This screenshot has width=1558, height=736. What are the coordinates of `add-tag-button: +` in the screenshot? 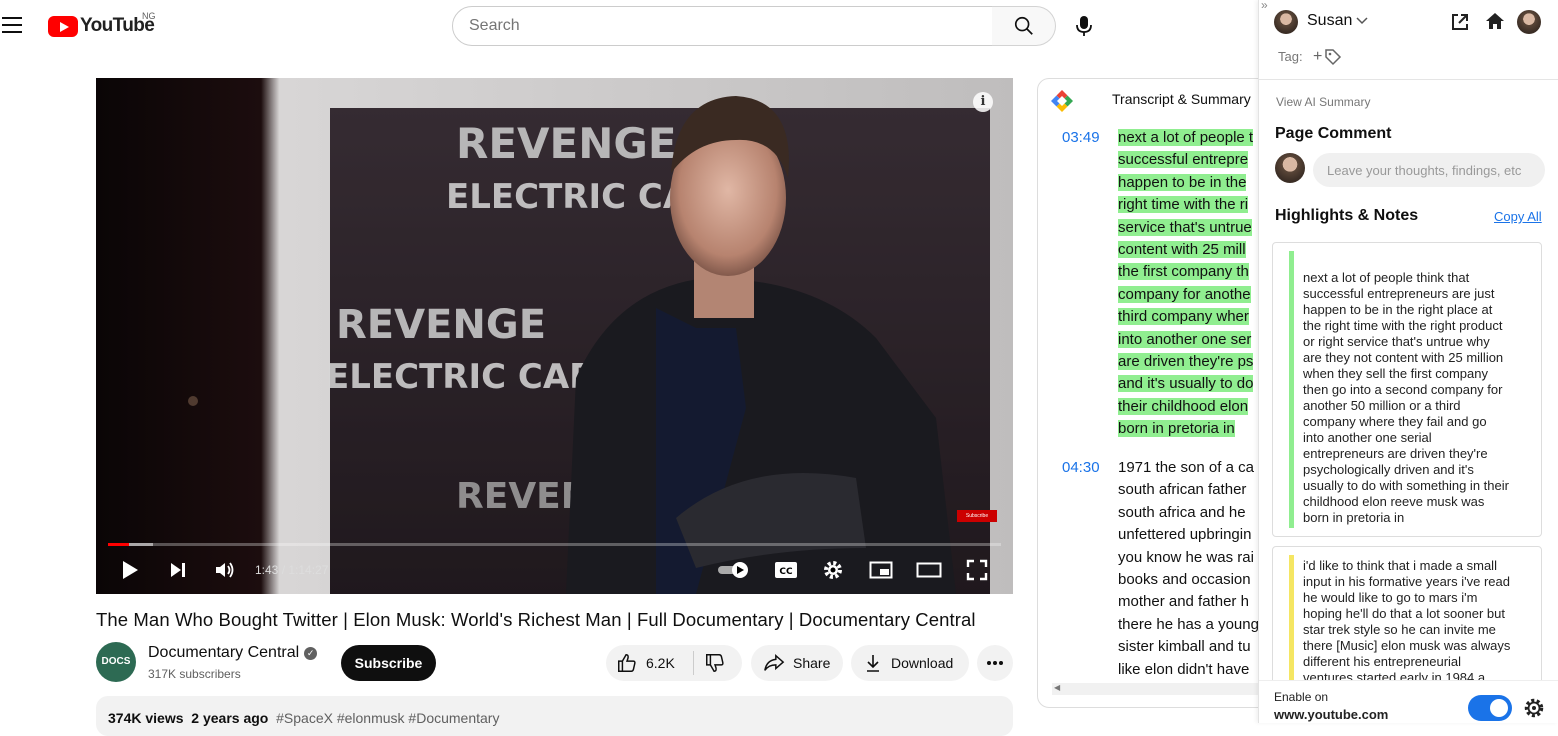 It's located at (1327, 57).